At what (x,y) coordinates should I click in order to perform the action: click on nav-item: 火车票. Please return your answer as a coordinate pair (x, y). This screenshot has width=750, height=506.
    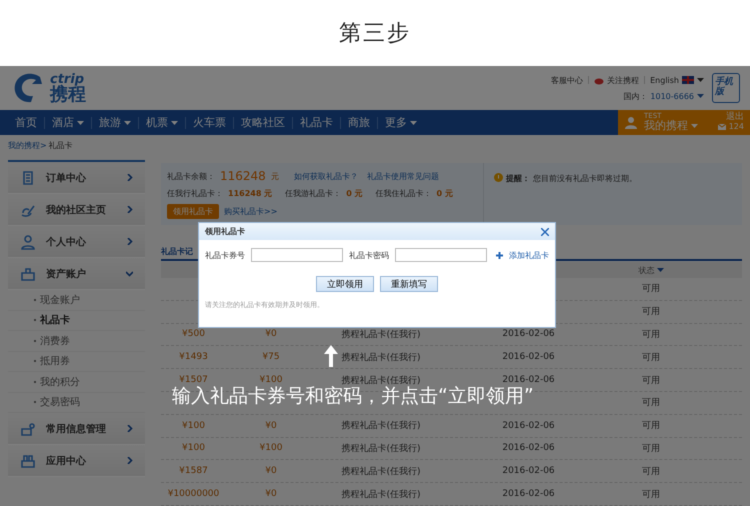
    Looking at the image, I should click on (209, 122).